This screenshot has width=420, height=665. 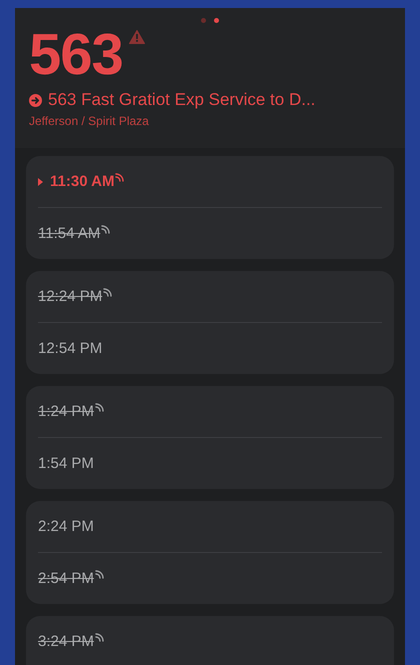 What do you see at coordinates (66, 463) in the screenshot?
I see `departure-time: 1:54 PM` at bounding box center [66, 463].